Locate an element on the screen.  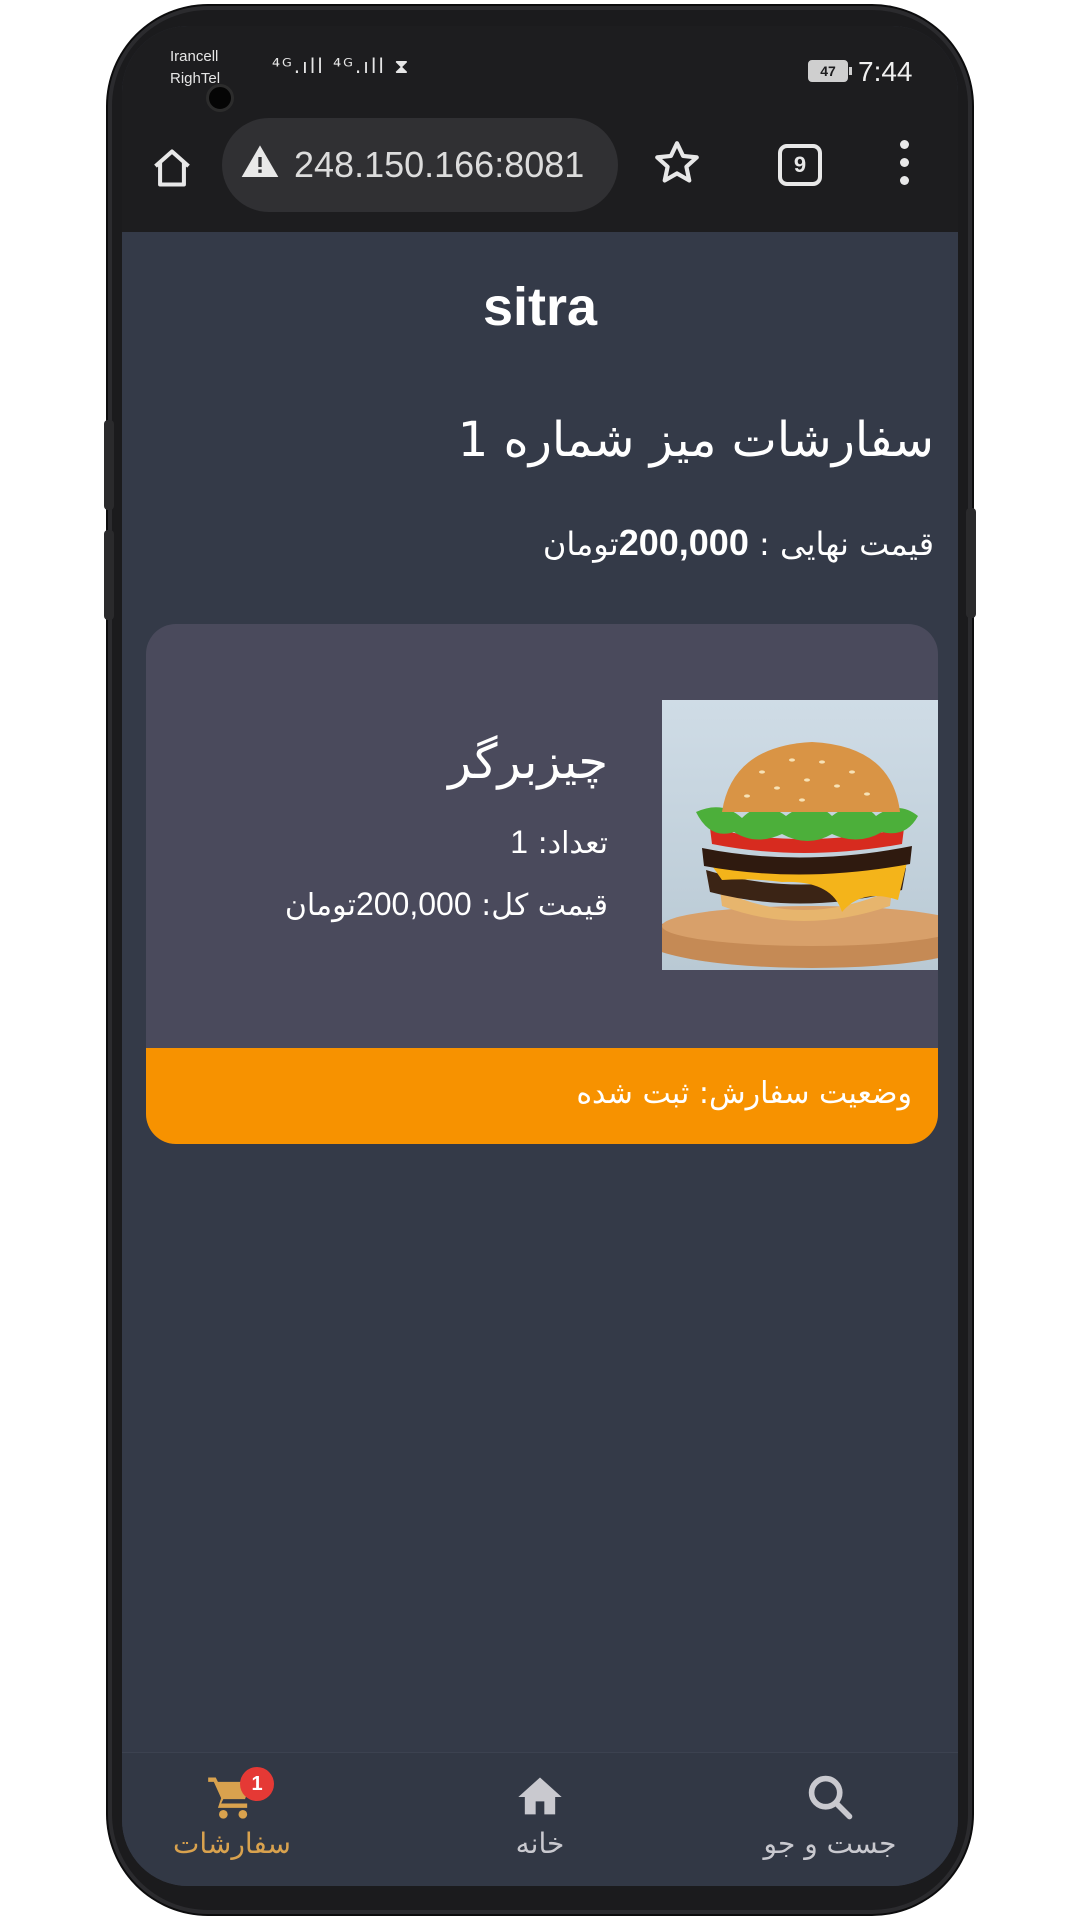
address-bar: 248.150.166:8081 is located at coordinates (420, 165).